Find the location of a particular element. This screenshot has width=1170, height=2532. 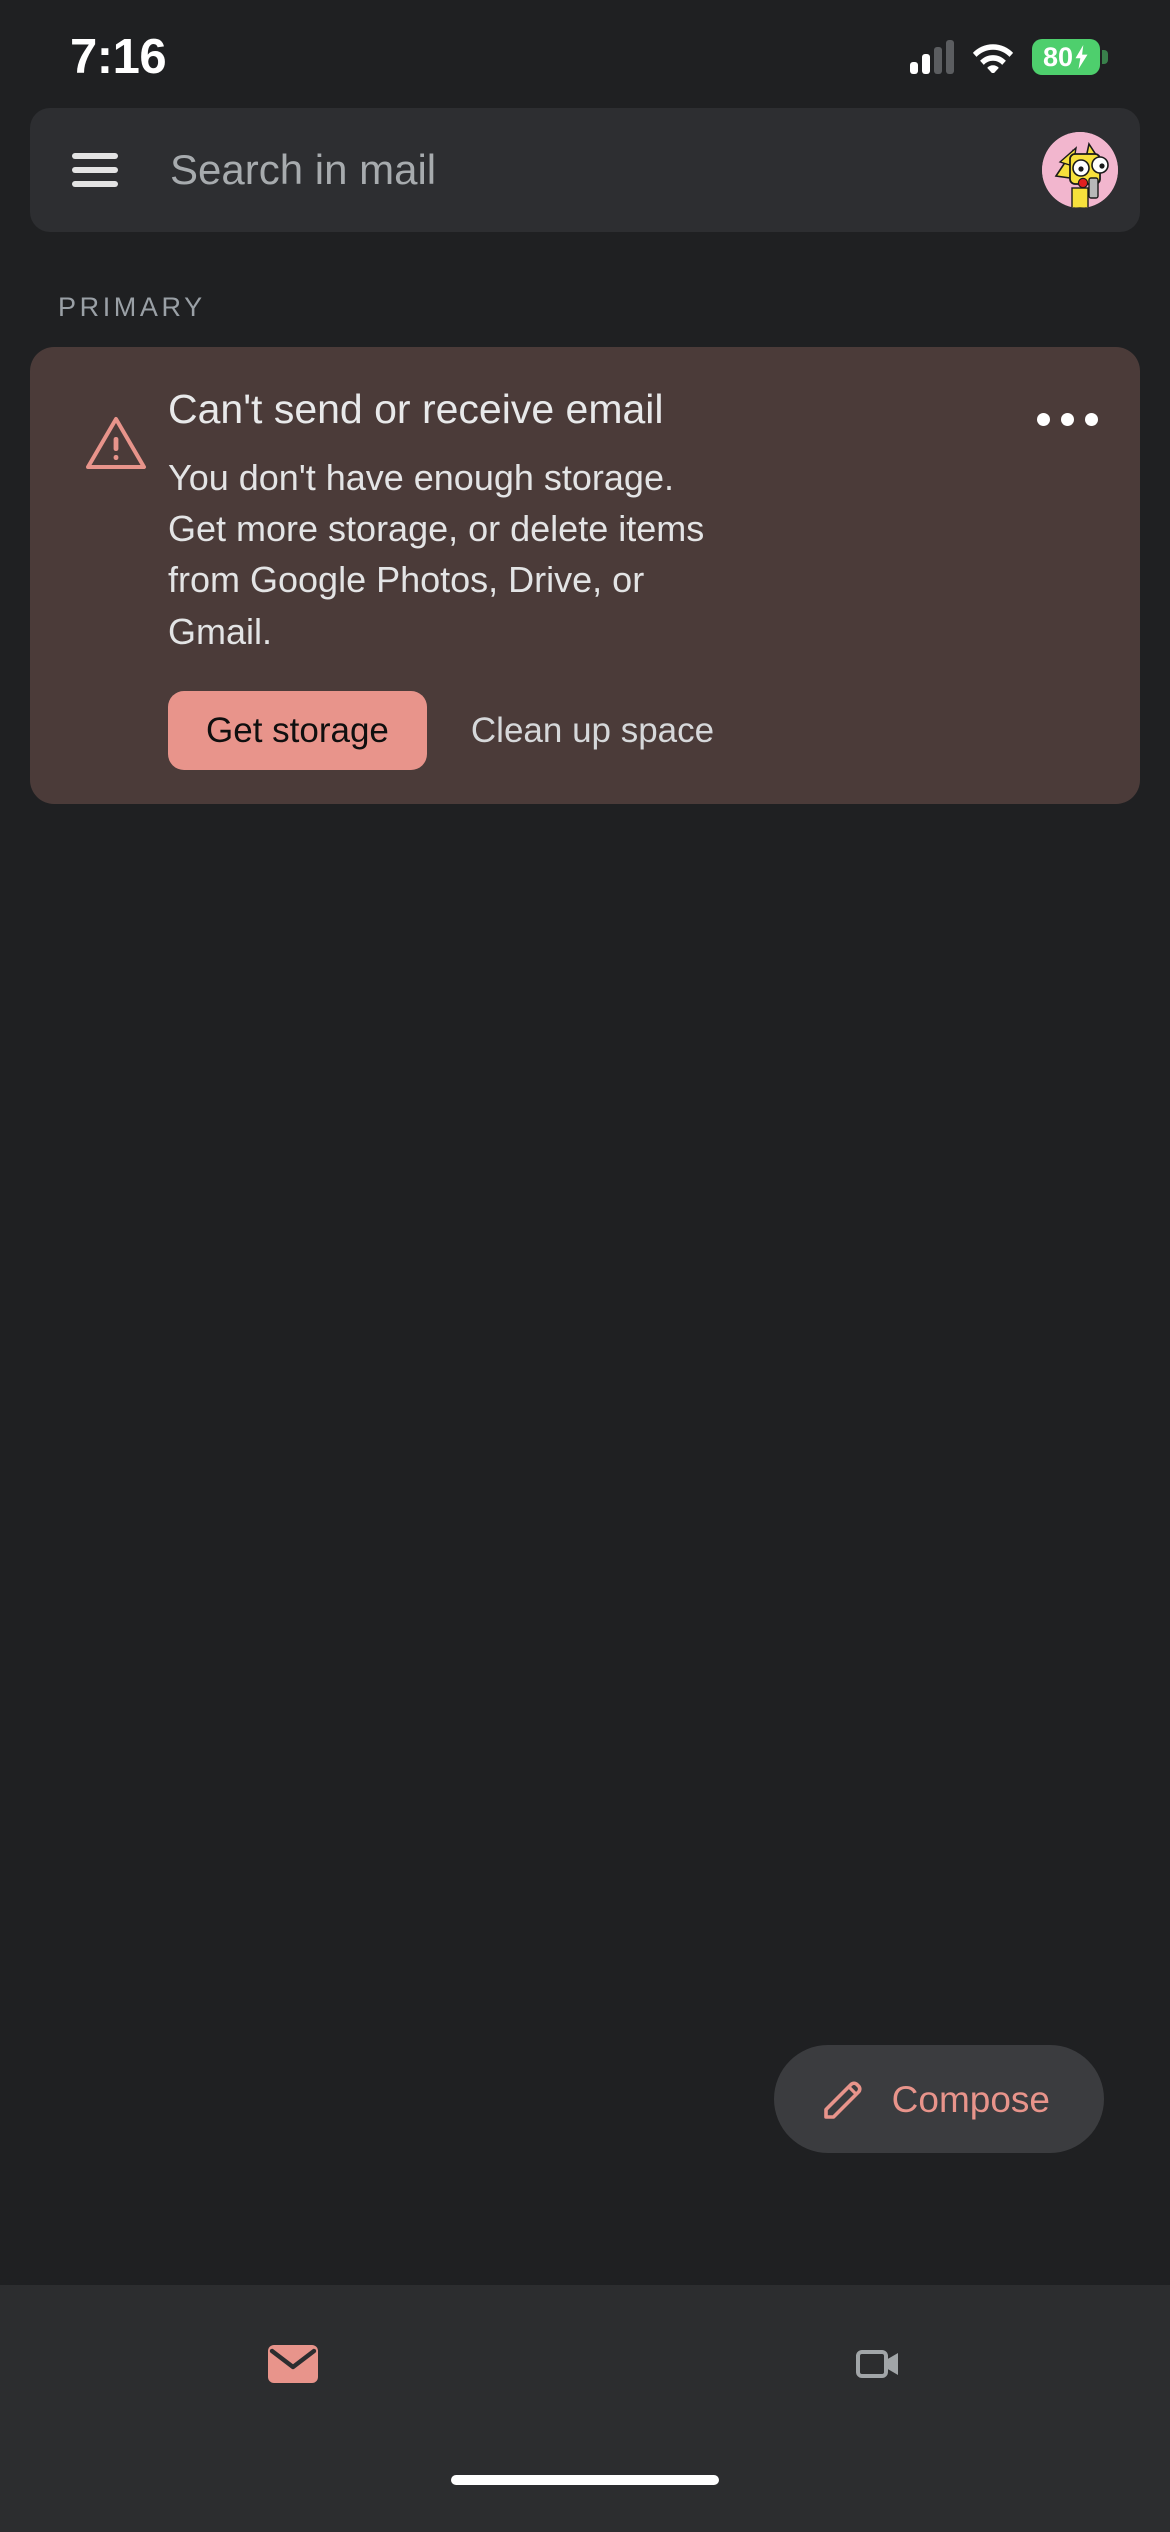

compose-button: Compose is located at coordinates (938, 2099).